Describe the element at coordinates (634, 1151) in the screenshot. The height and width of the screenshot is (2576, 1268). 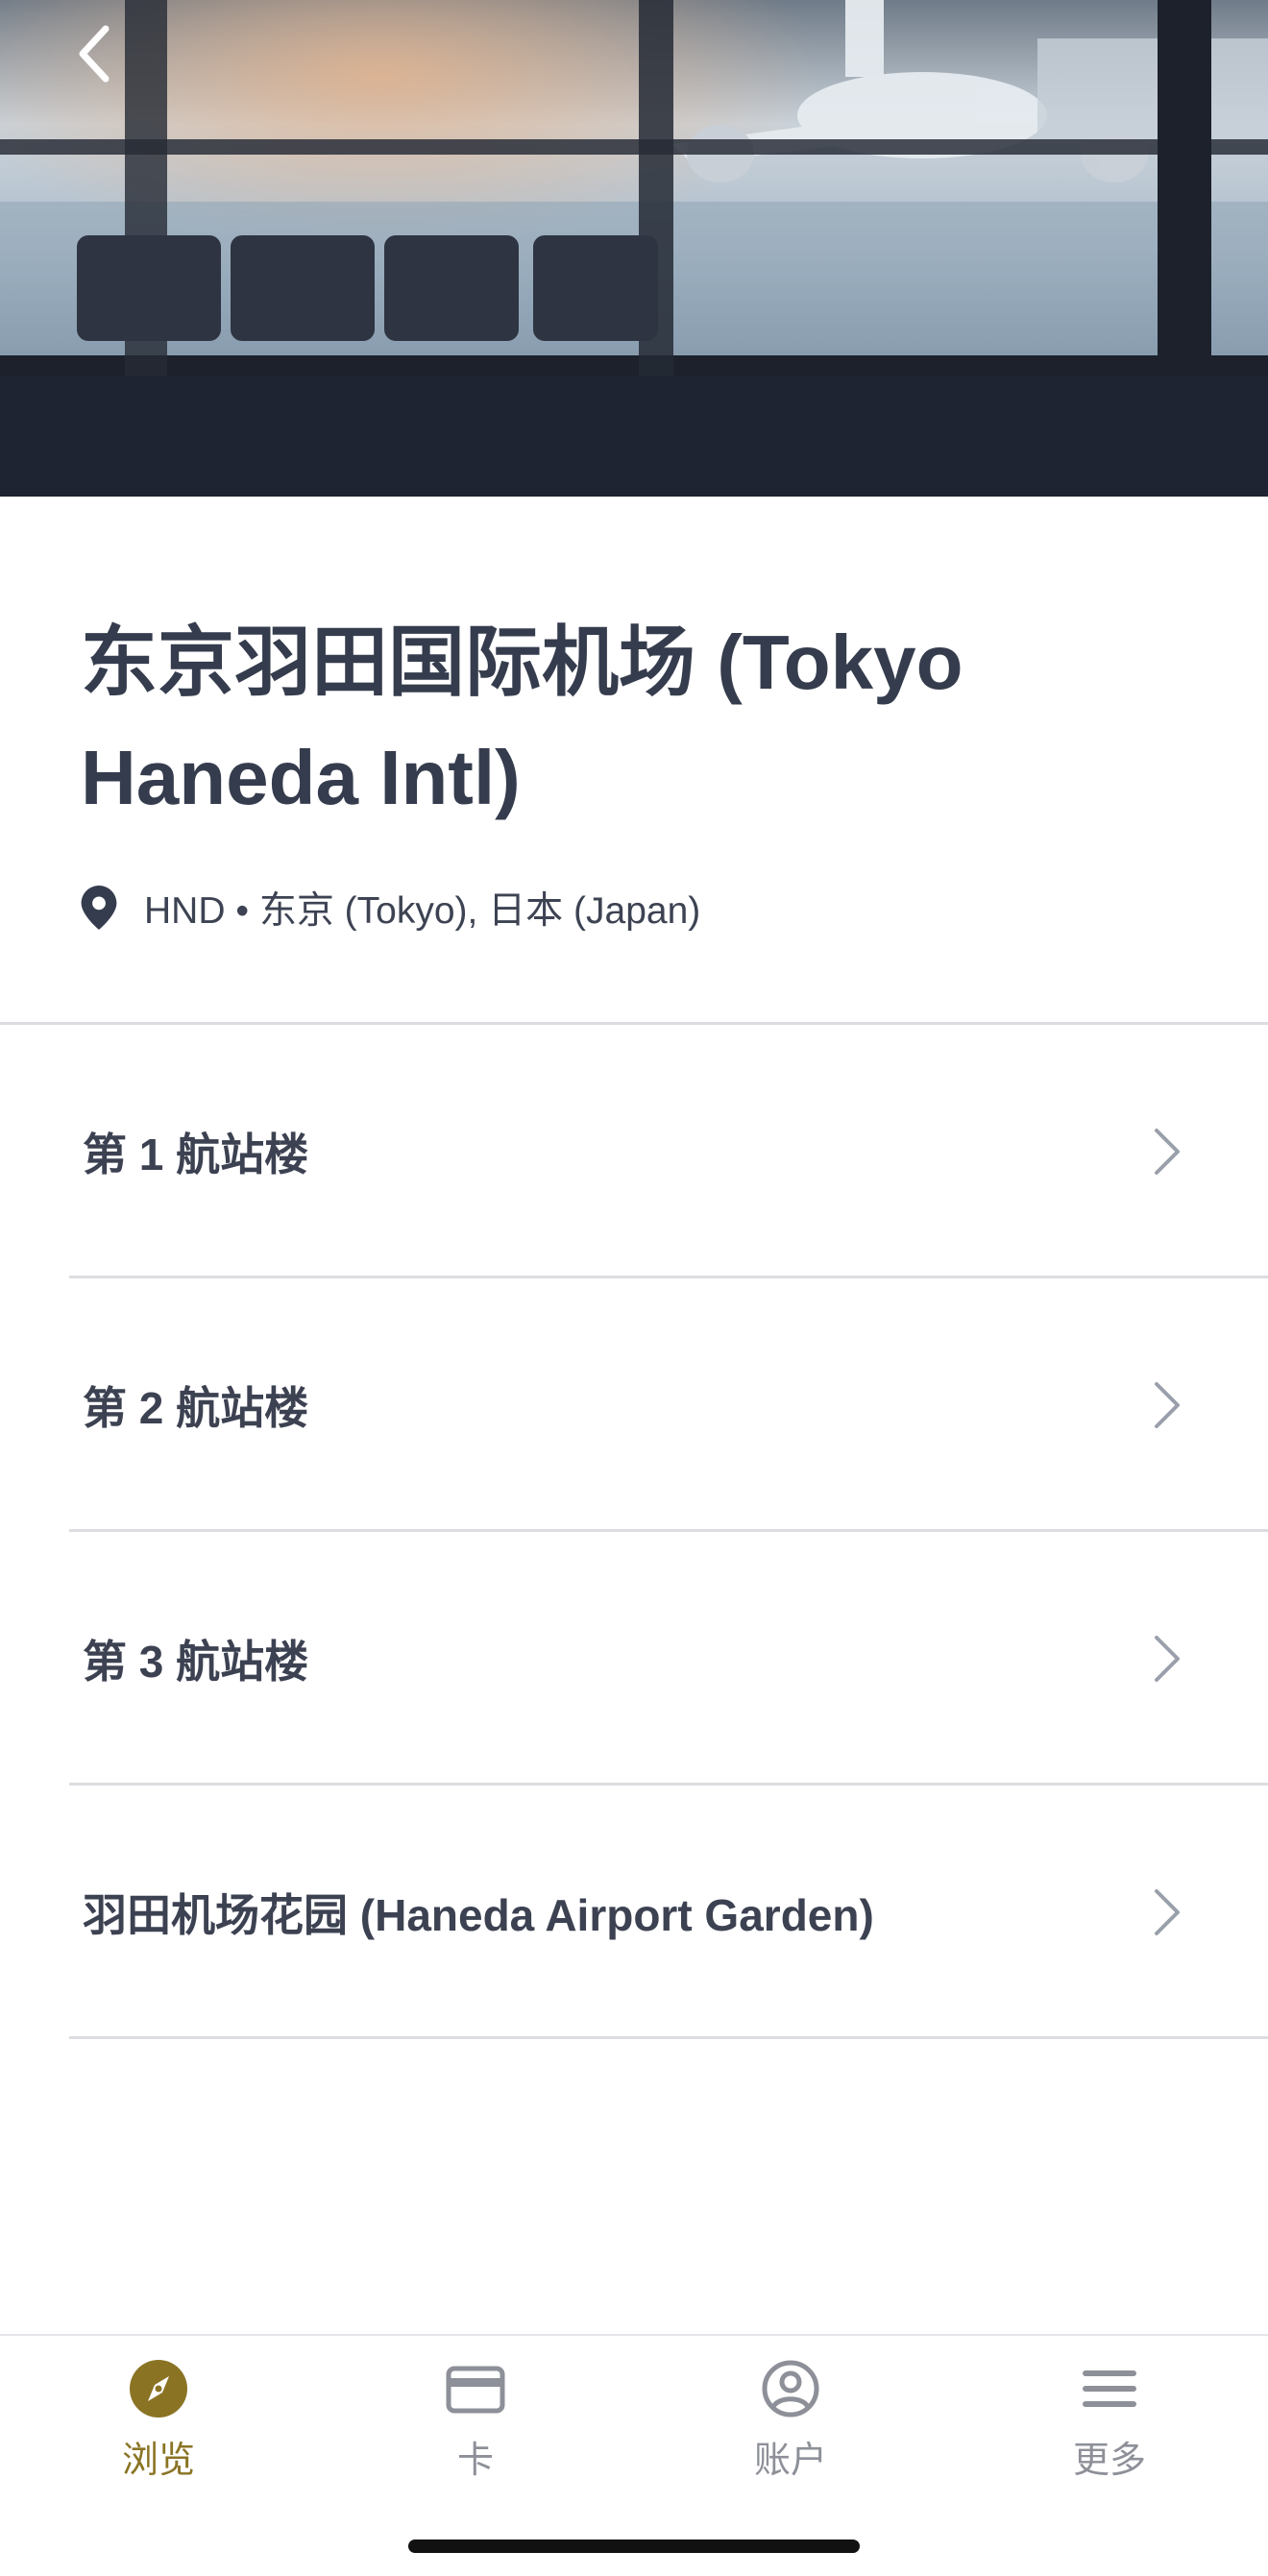
I see `list-item-terminal-1: 第 1 航站楼` at that location.